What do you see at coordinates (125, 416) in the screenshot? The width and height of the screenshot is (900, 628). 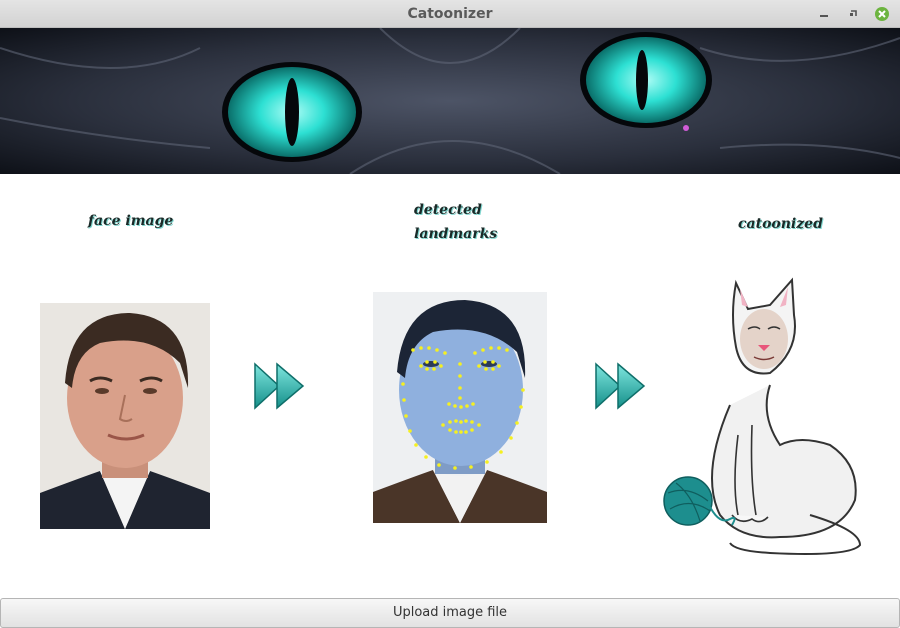 I see `face-image` at bounding box center [125, 416].